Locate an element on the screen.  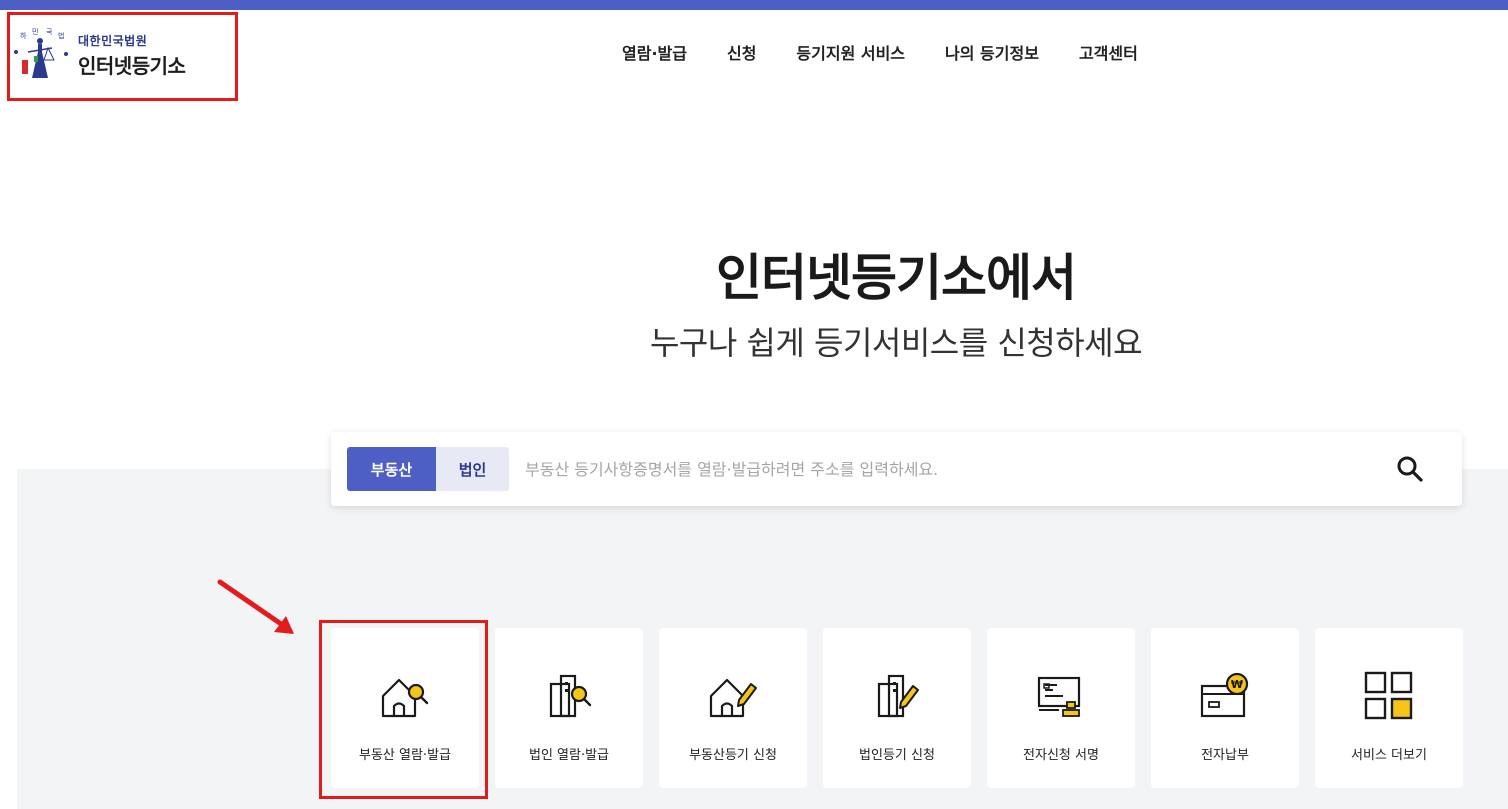
search-button is located at coordinates (1410, 469).